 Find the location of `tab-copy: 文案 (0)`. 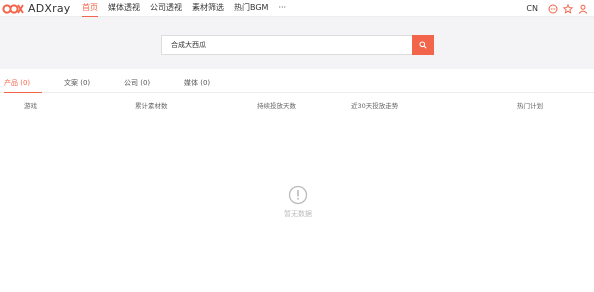

tab-copy: 文案 (0) is located at coordinates (77, 84).